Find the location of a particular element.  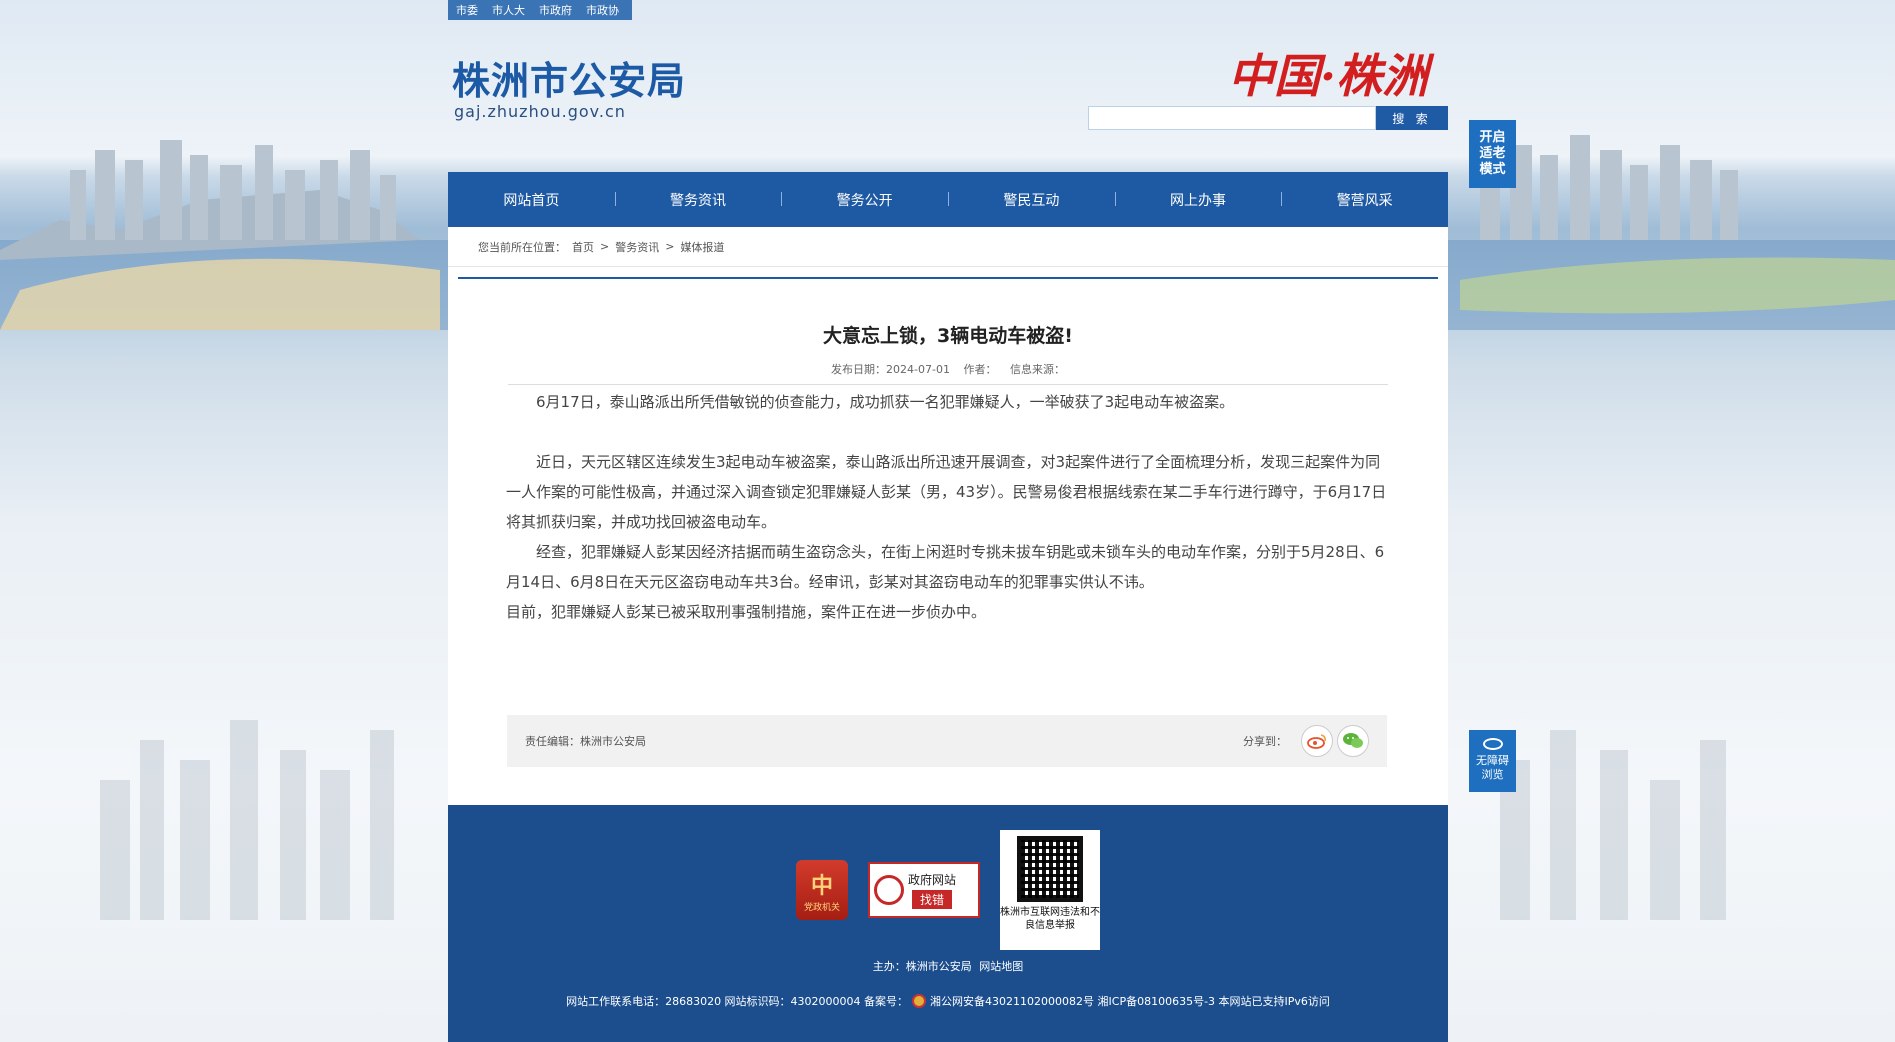

qr-caption: 株洲市互联网违法和不良信息举报 is located at coordinates (1050, 919).